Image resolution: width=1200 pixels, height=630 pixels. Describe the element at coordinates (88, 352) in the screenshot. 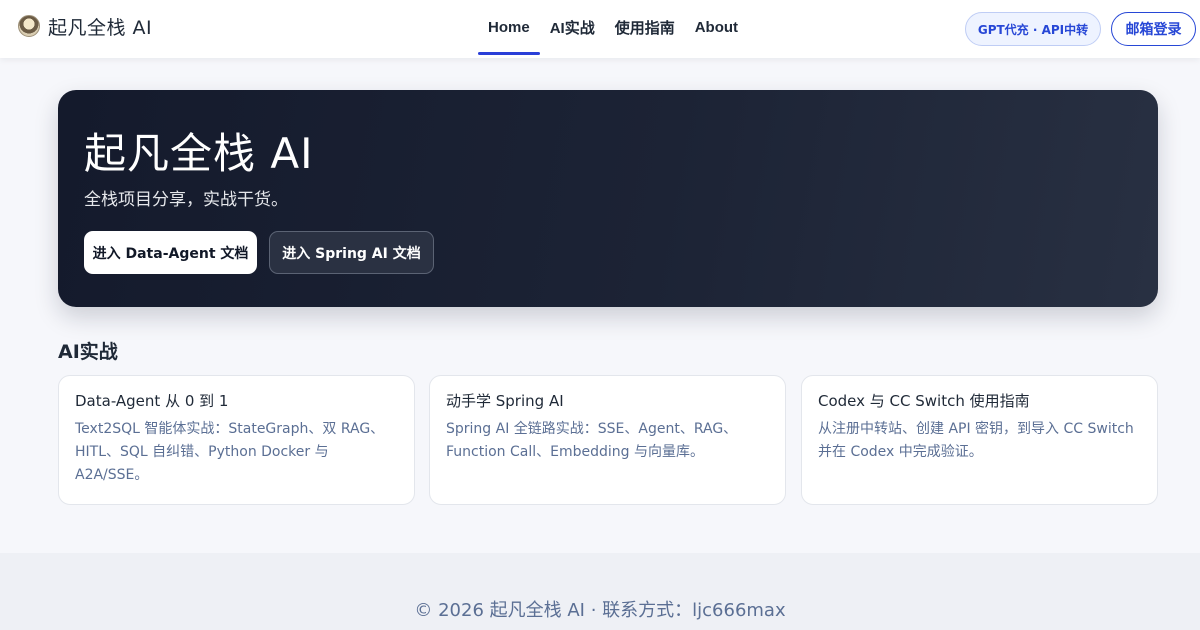

I see `section-title: AI实战` at that location.